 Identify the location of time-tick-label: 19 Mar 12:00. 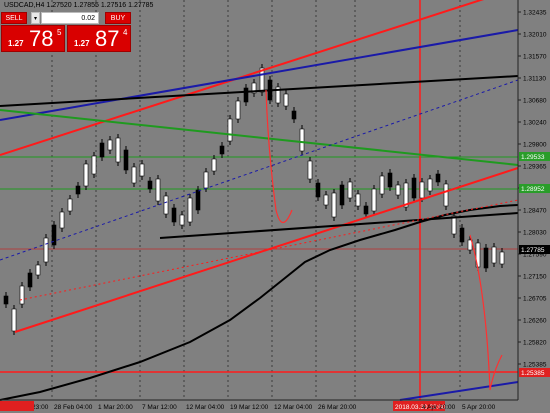
(249, 407).